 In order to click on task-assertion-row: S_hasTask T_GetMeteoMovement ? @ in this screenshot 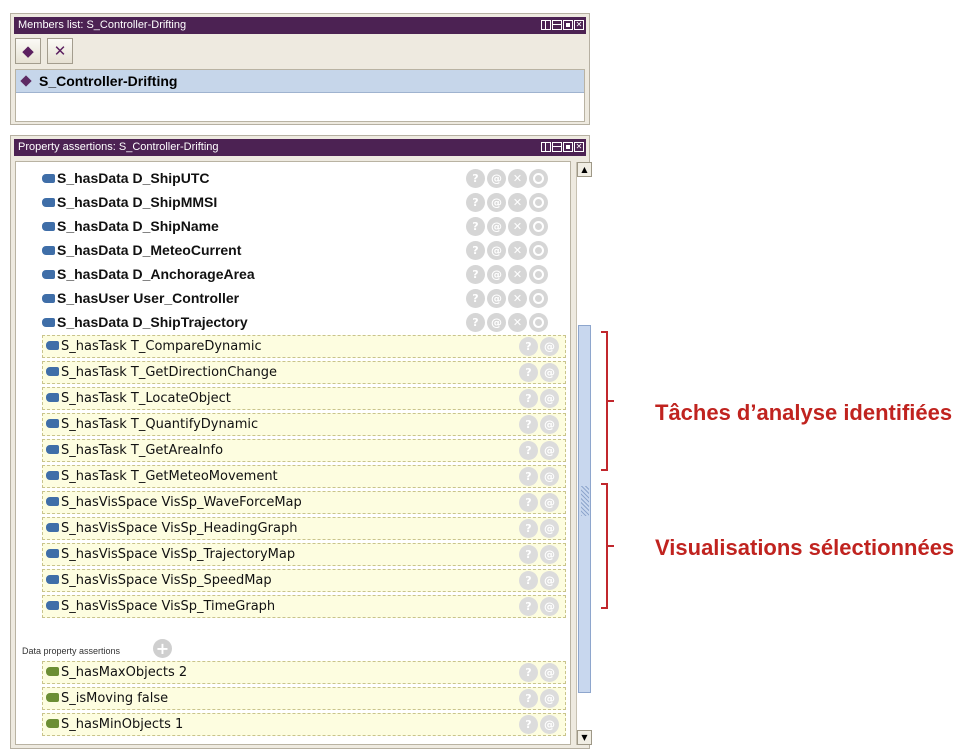, I will do `click(304, 476)`.